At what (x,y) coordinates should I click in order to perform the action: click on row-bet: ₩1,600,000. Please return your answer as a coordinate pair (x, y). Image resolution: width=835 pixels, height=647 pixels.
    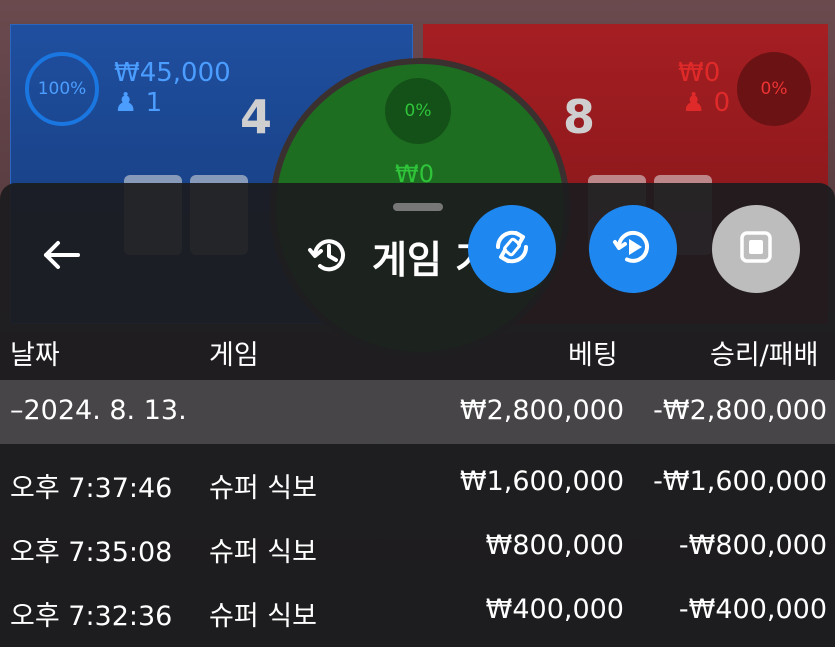
    Looking at the image, I should click on (541, 481).